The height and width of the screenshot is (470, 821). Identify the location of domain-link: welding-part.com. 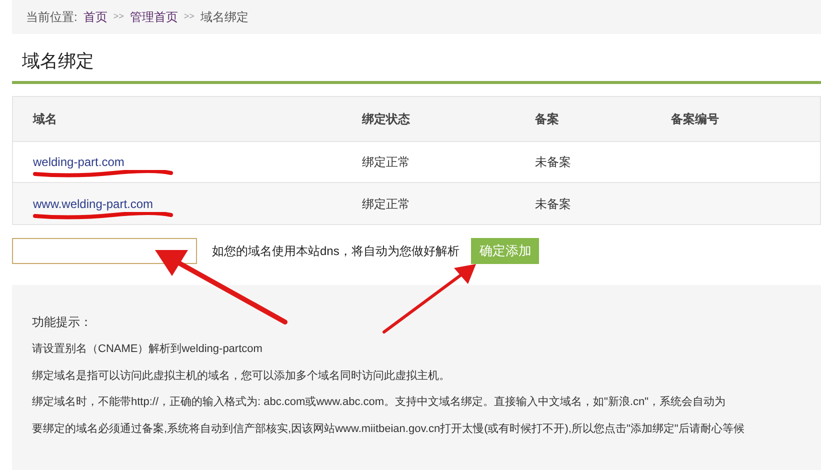
(78, 162).